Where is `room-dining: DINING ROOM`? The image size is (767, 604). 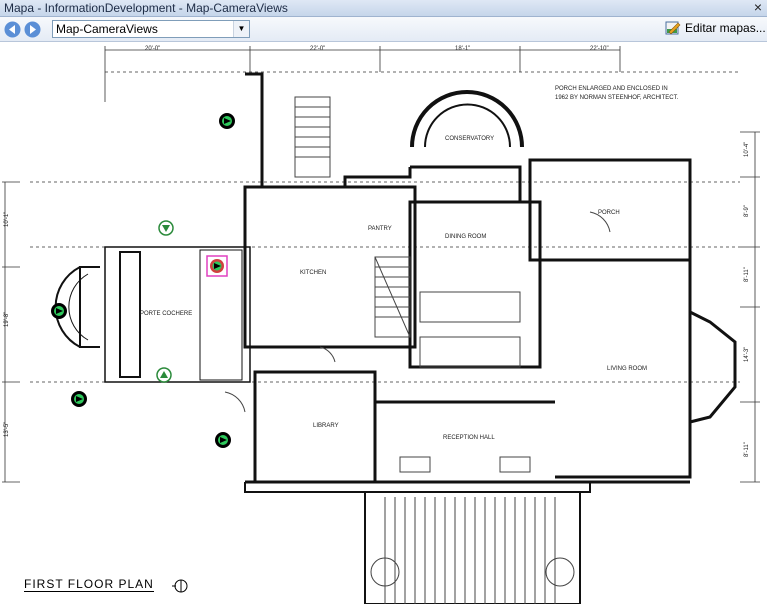
room-dining: DINING ROOM is located at coordinates (465, 237).